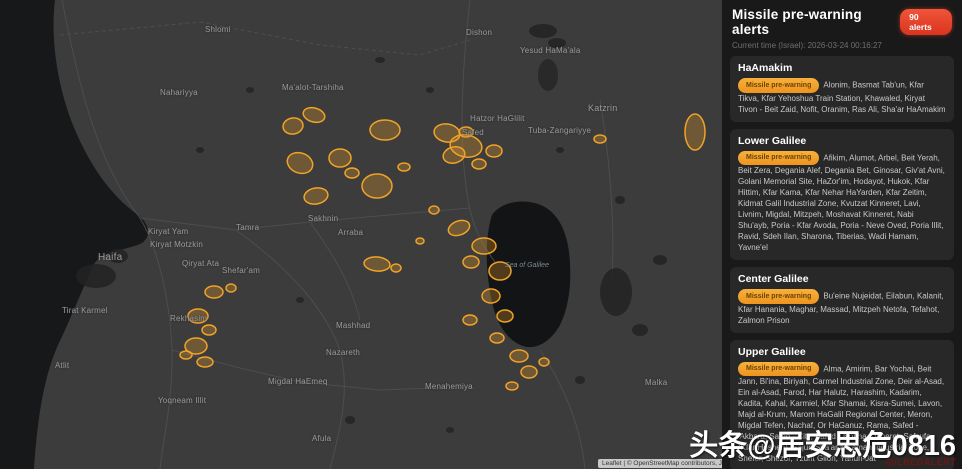  What do you see at coordinates (926, 22) in the screenshot?
I see `alerts-count-badge: 90 alerts` at bounding box center [926, 22].